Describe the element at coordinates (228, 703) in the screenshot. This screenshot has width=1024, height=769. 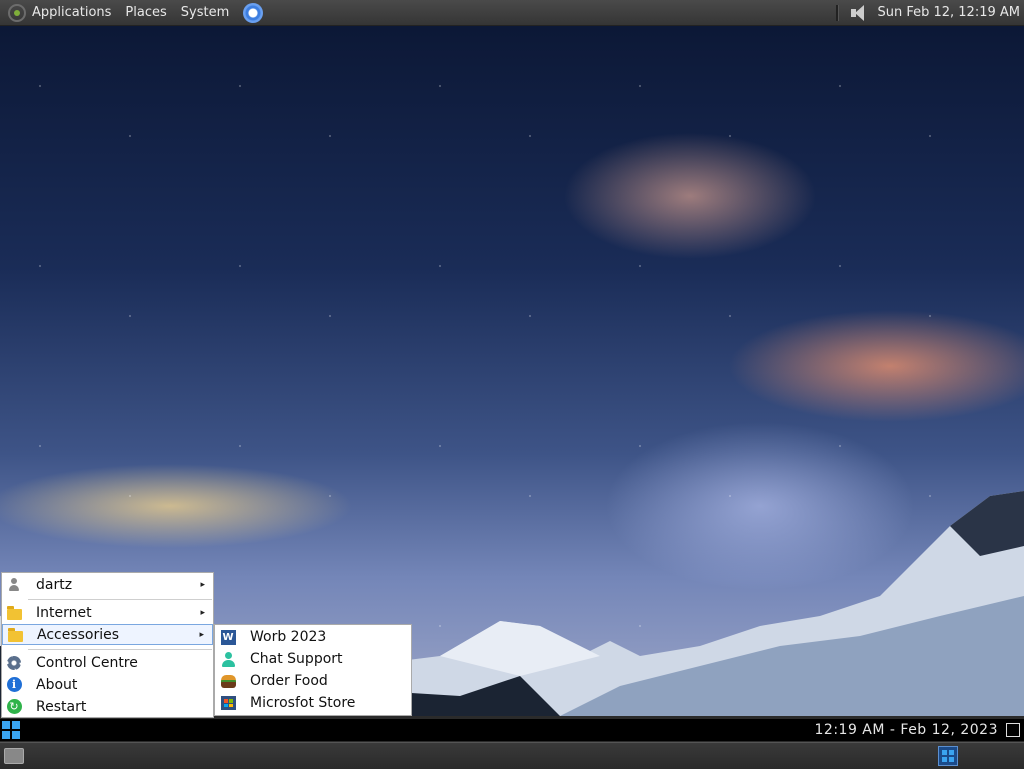
I see `store-icon` at that location.